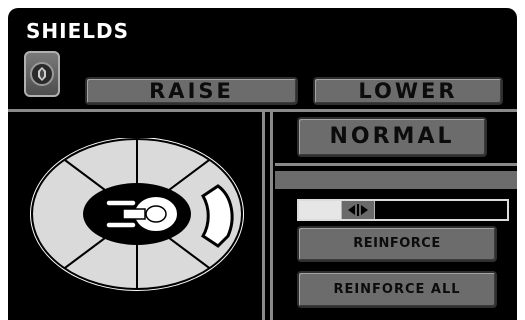  I want to click on left-right-arrows-icon, so click(358, 210).